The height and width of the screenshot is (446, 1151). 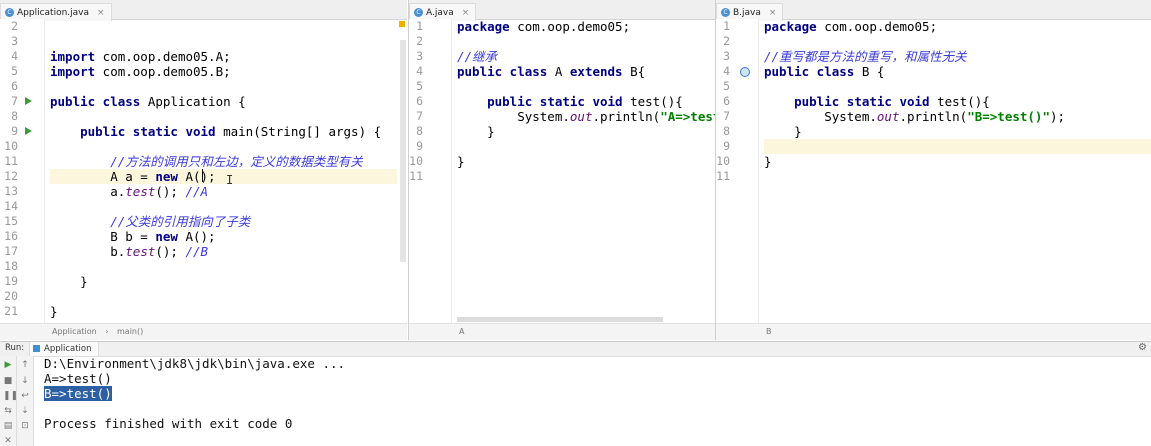 I want to click on code-line: b.test(); //B, so click(x=129, y=251).